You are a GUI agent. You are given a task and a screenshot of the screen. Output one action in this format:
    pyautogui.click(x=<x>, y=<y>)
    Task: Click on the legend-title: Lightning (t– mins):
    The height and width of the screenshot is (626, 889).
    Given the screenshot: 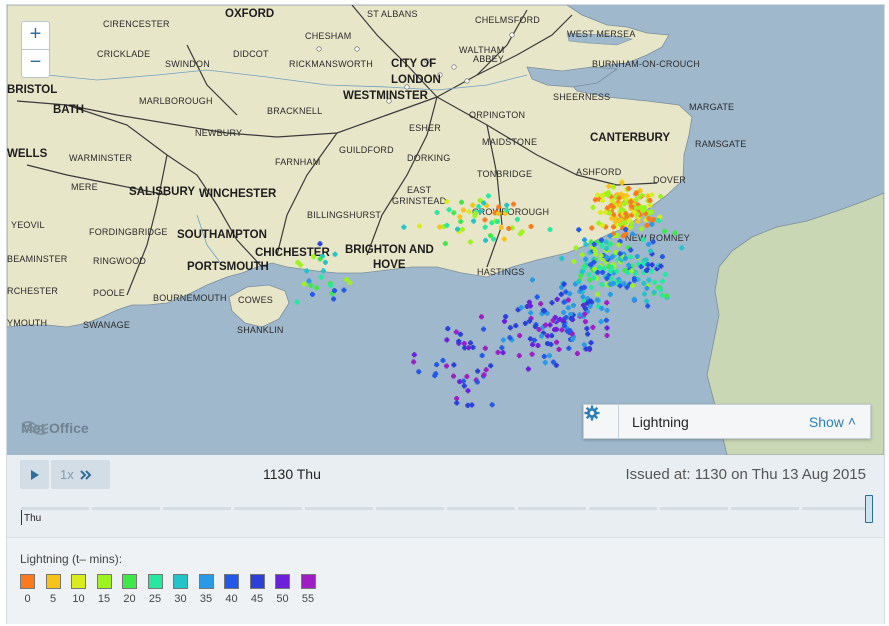 What is the action you would take?
    pyautogui.click(x=71, y=559)
    